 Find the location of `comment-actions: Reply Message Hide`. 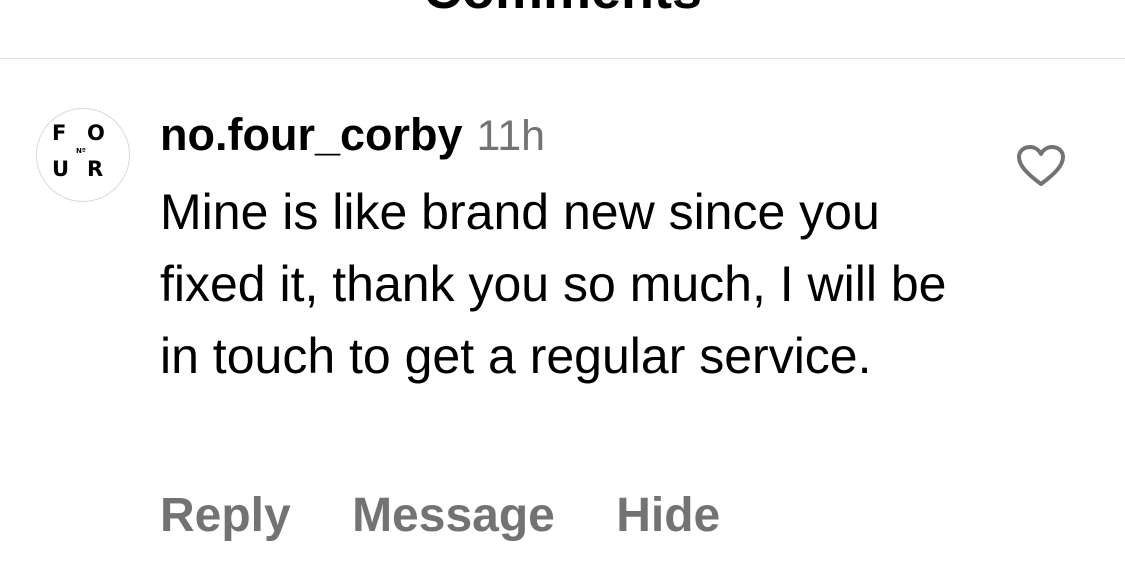

comment-actions: Reply Message Hide is located at coordinates (464, 516).